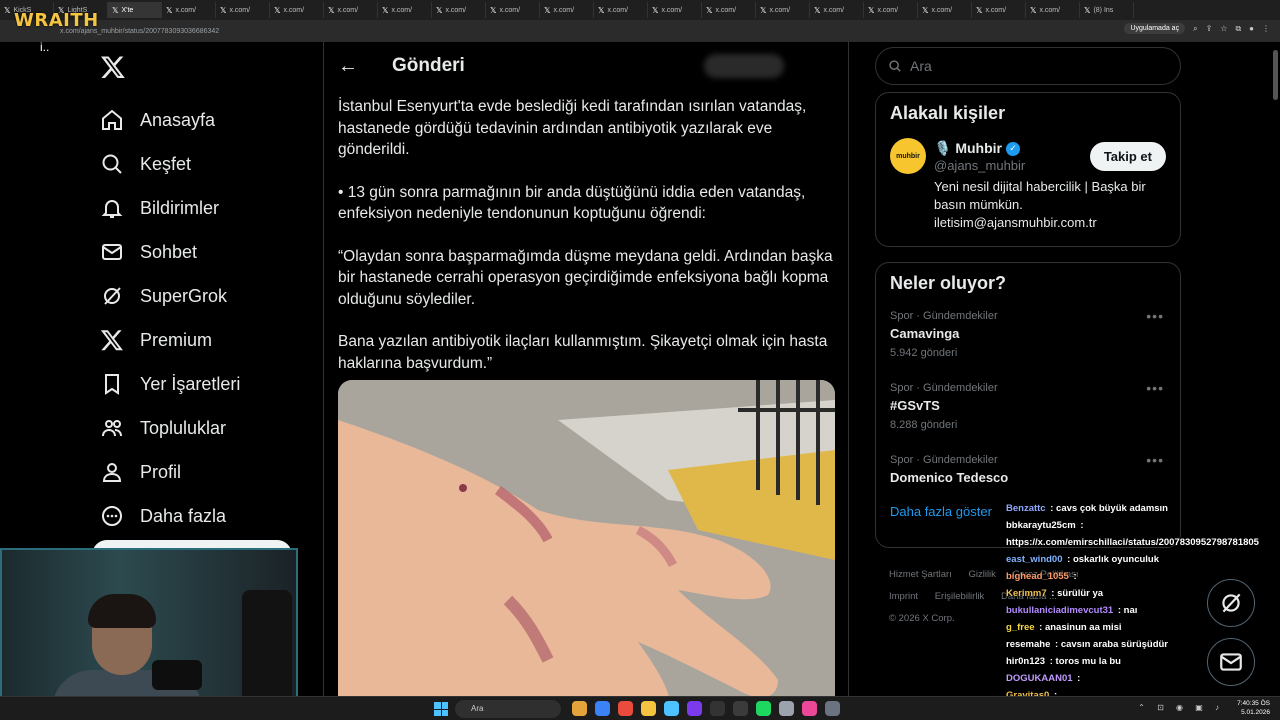 Image resolution: width=1280 pixels, height=720 pixels. What do you see at coordinates (113, 67) in the screenshot?
I see `x-logo-icon` at bounding box center [113, 67].